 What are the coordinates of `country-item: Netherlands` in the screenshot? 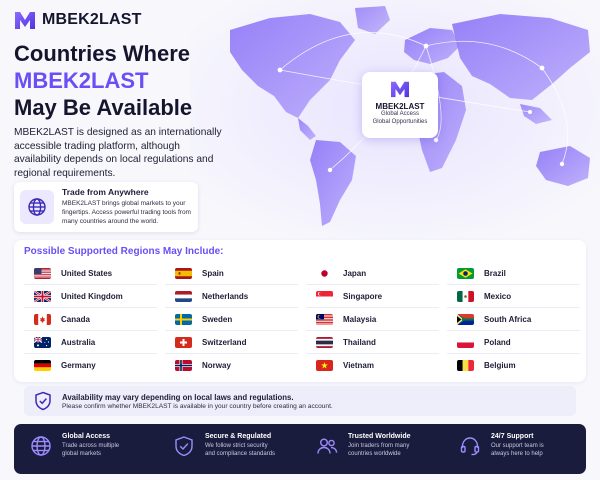 It's located at (231, 296).